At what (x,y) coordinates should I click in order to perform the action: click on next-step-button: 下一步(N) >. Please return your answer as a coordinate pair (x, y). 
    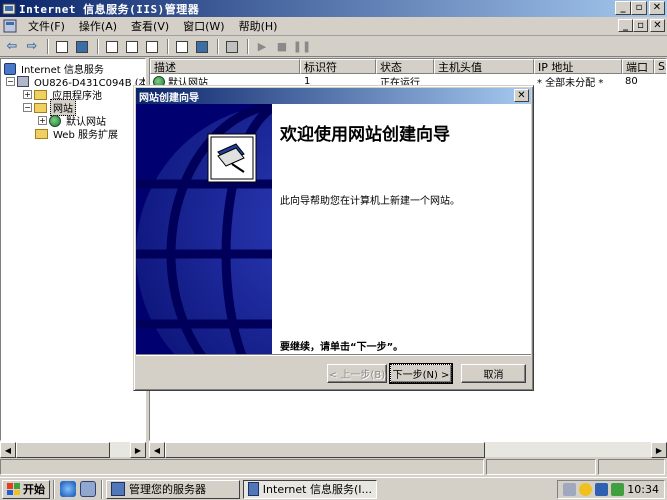
    Looking at the image, I should click on (421, 373).